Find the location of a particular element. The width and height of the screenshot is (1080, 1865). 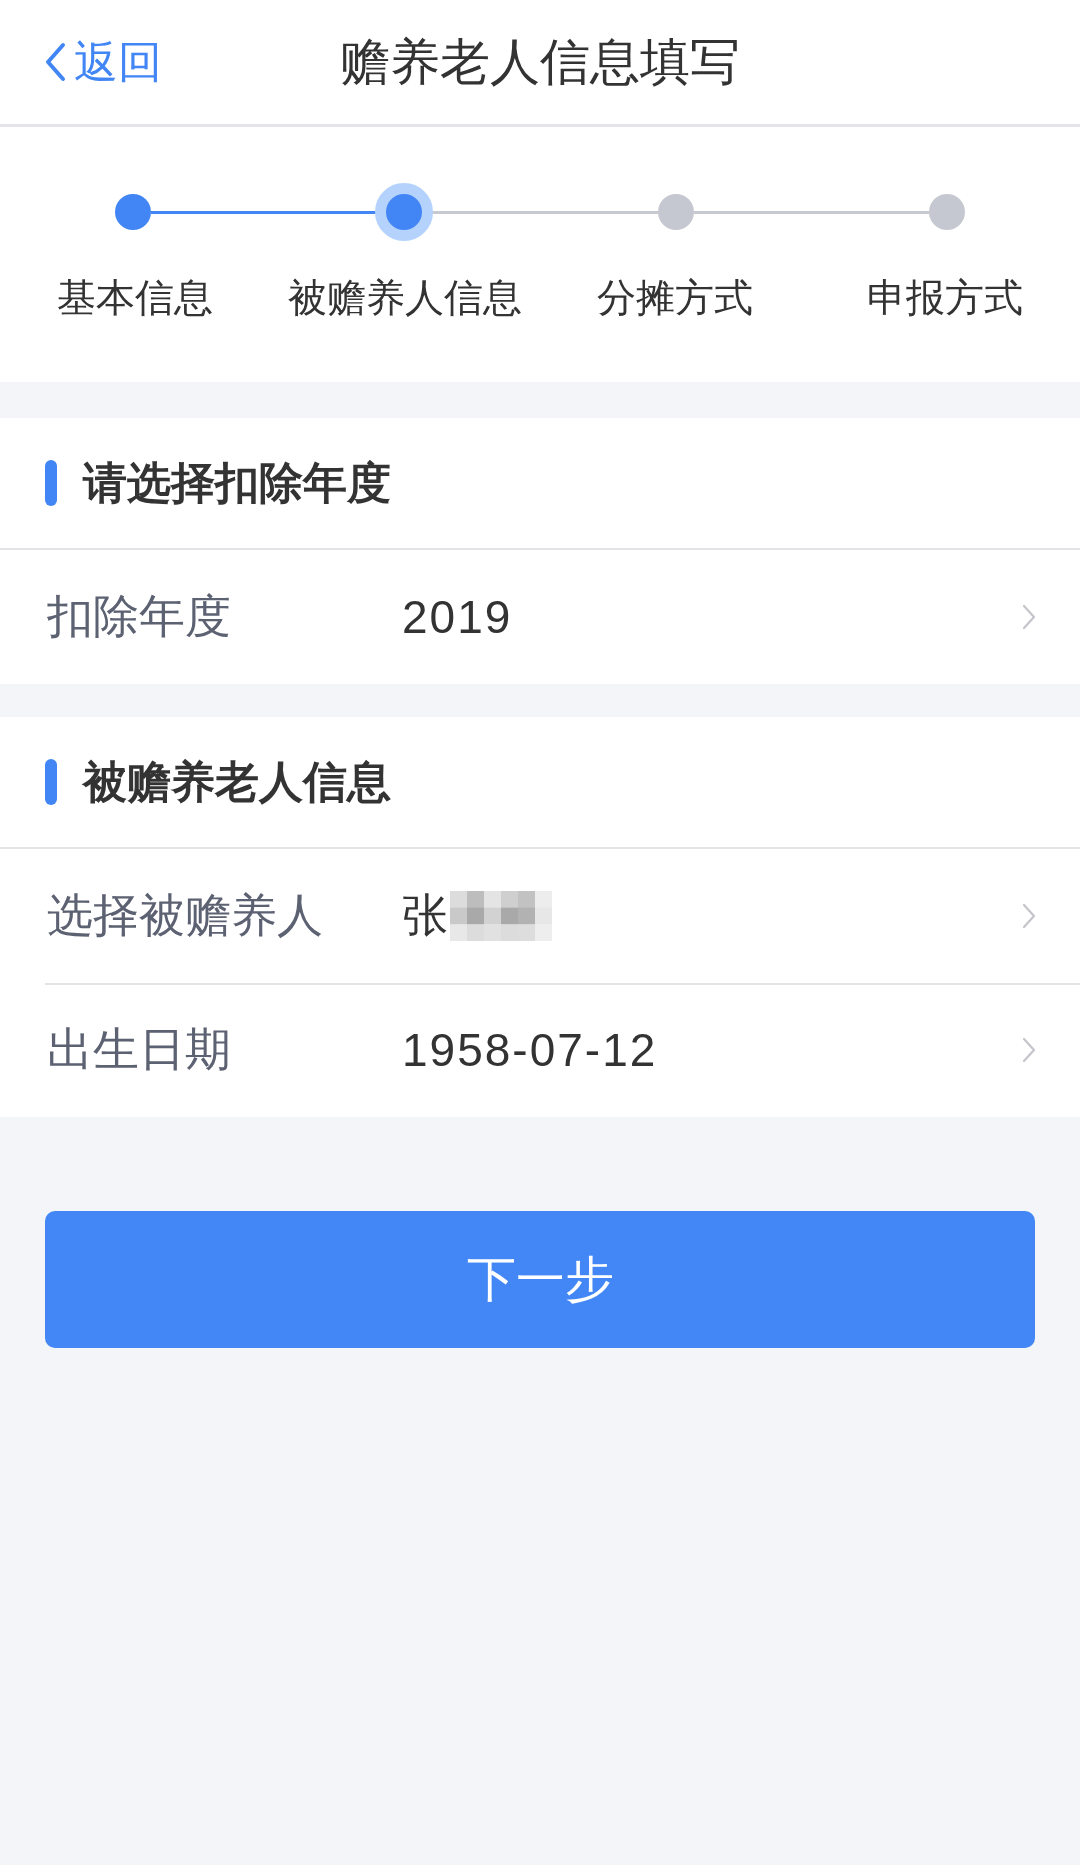

field-label: 选择被赡养人 is located at coordinates (185, 915).